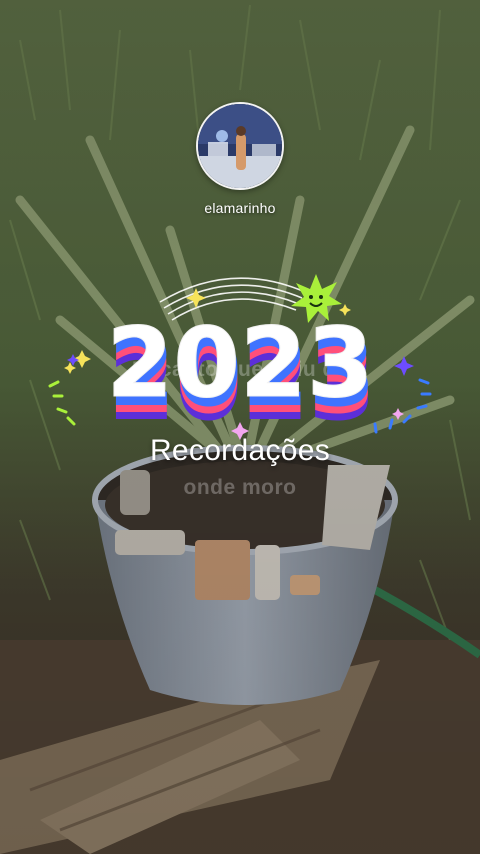 The width and height of the screenshot is (480, 854). What do you see at coordinates (240, 450) in the screenshot?
I see `recordacoes-title: Recordações` at bounding box center [240, 450].